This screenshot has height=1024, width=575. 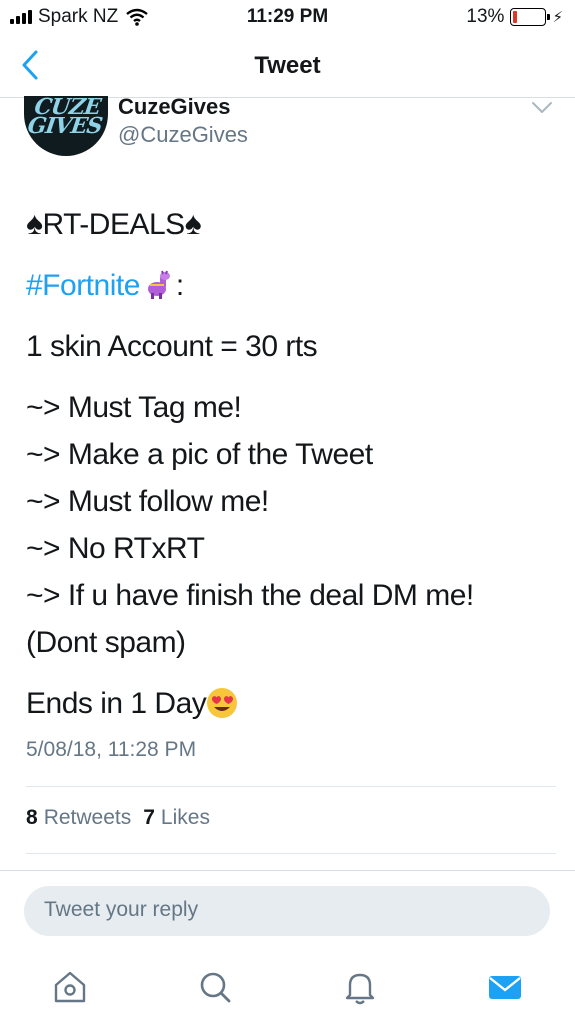 I want to click on user-handle: @CuzeGives, so click(x=183, y=135).